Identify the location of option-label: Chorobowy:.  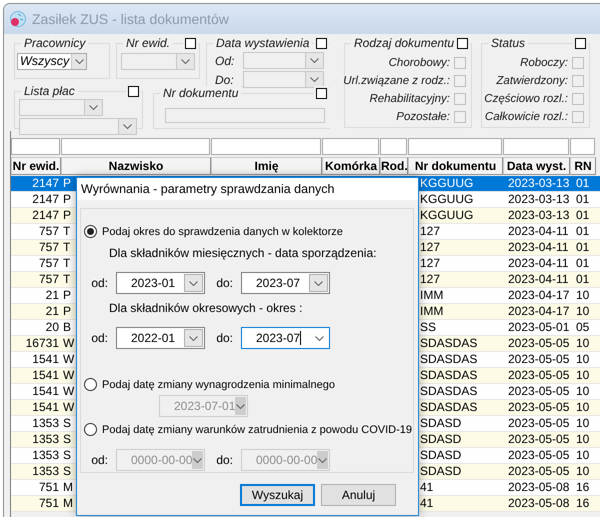
(419, 63).